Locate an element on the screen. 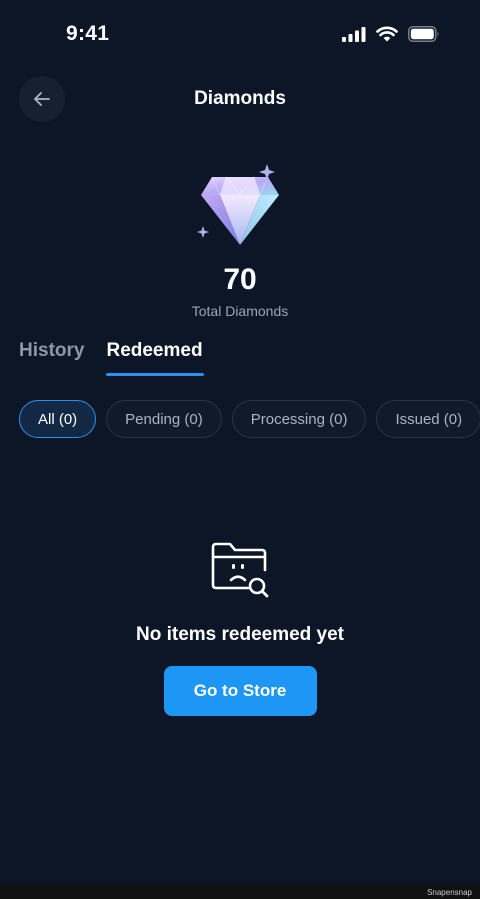  go-to-store-button: Go to Store is located at coordinates (240, 691).